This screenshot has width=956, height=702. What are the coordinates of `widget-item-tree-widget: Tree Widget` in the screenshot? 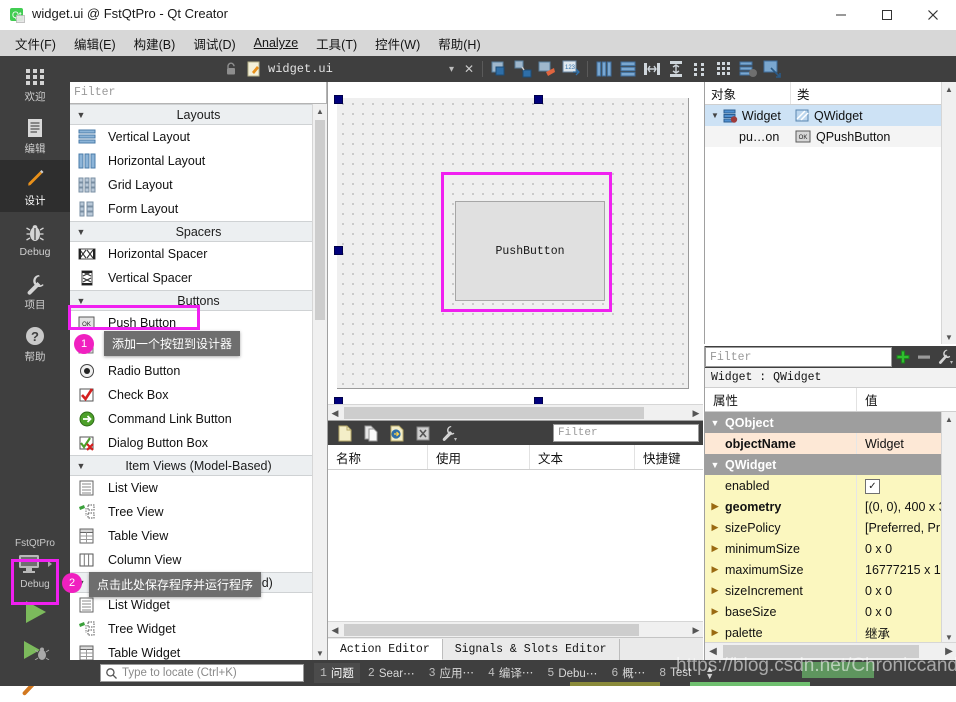 It's located at (198, 629).